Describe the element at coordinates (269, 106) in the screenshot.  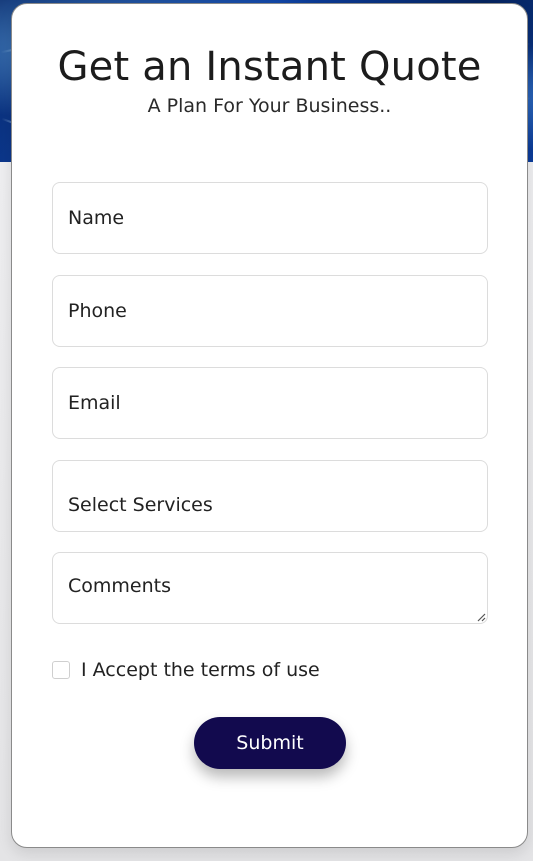
I see `form-subtitle: A Plan For Your Business..` at that location.